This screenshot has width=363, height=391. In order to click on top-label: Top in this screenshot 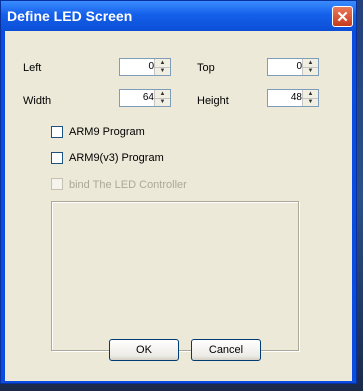, I will do `click(206, 68)`.